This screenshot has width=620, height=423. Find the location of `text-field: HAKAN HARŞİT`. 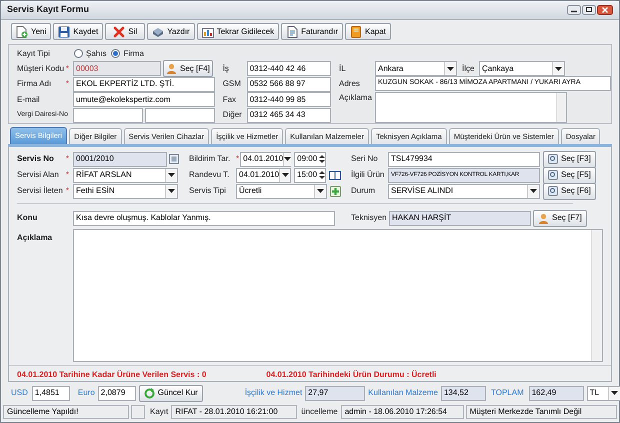

text-field: HAKAN HARŞİT is located at coordinates (460, 218).